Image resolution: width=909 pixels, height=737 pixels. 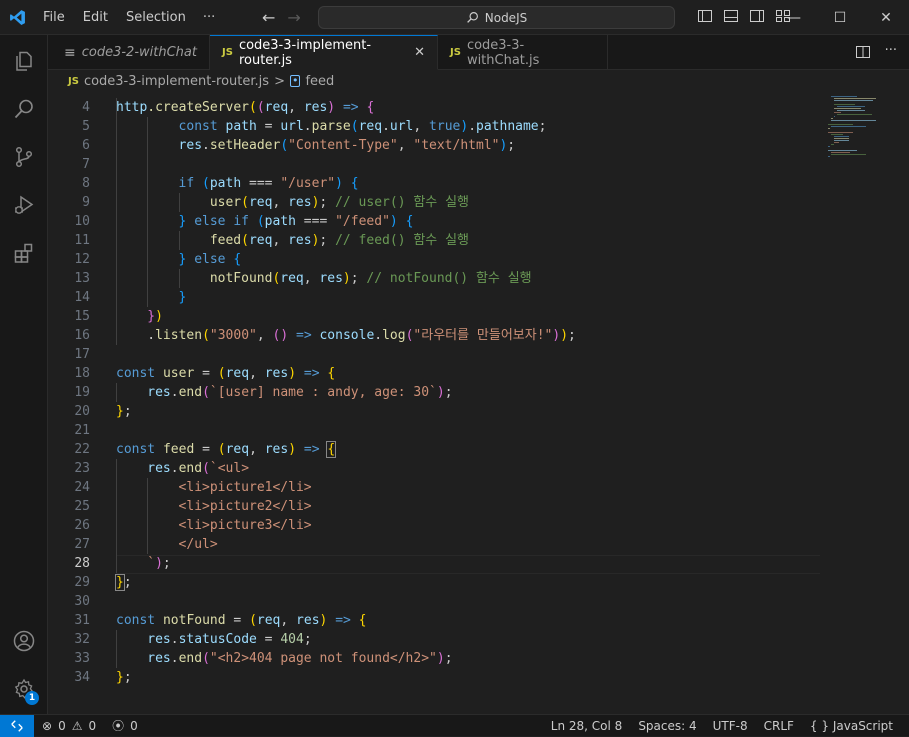 What do you see at coordinates (86, 107) in the screenshot?
I see `line-number: 4` at bounding box center [86, 107].